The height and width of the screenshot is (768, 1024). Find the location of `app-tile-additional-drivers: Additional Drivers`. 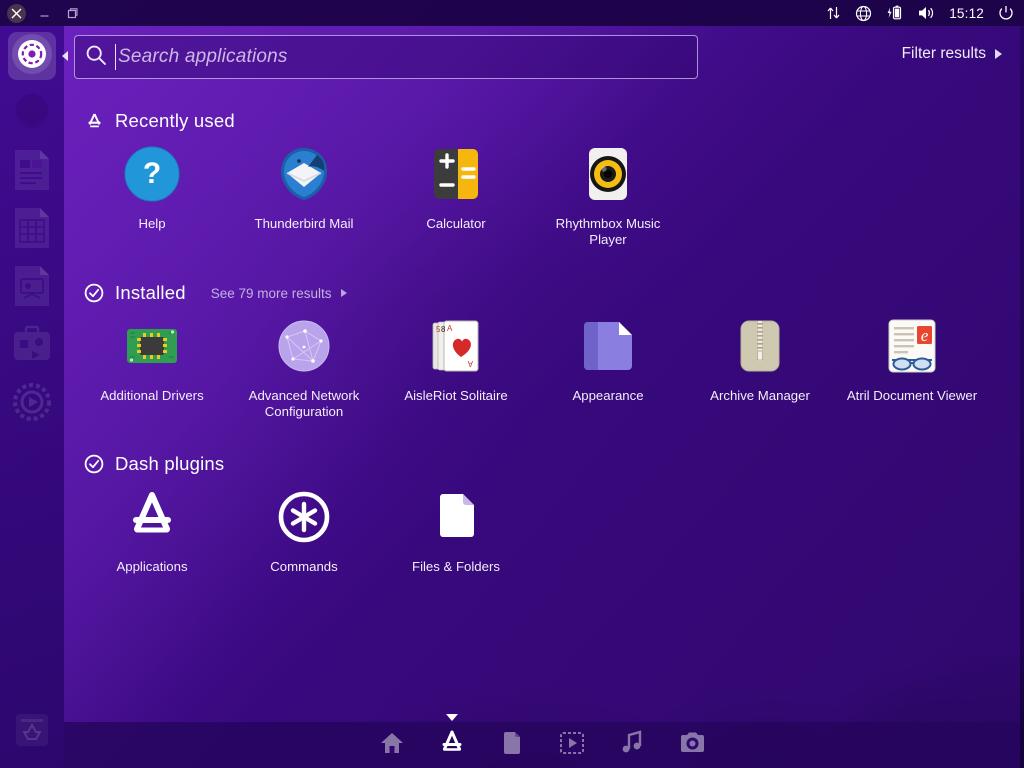

app-tile-additional-drivers: Additional Drivers is located at coordinates (152, 368).